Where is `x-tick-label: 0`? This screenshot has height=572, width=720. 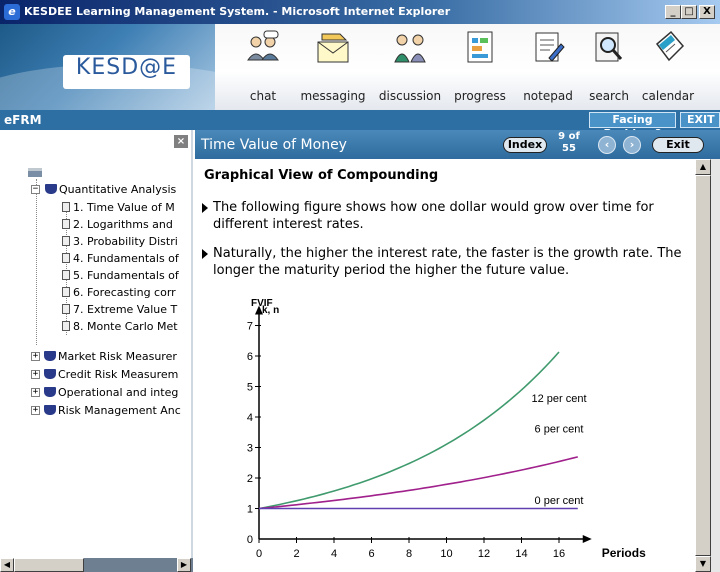
x-tick-label: 0 is located at coordinates (259, 554).